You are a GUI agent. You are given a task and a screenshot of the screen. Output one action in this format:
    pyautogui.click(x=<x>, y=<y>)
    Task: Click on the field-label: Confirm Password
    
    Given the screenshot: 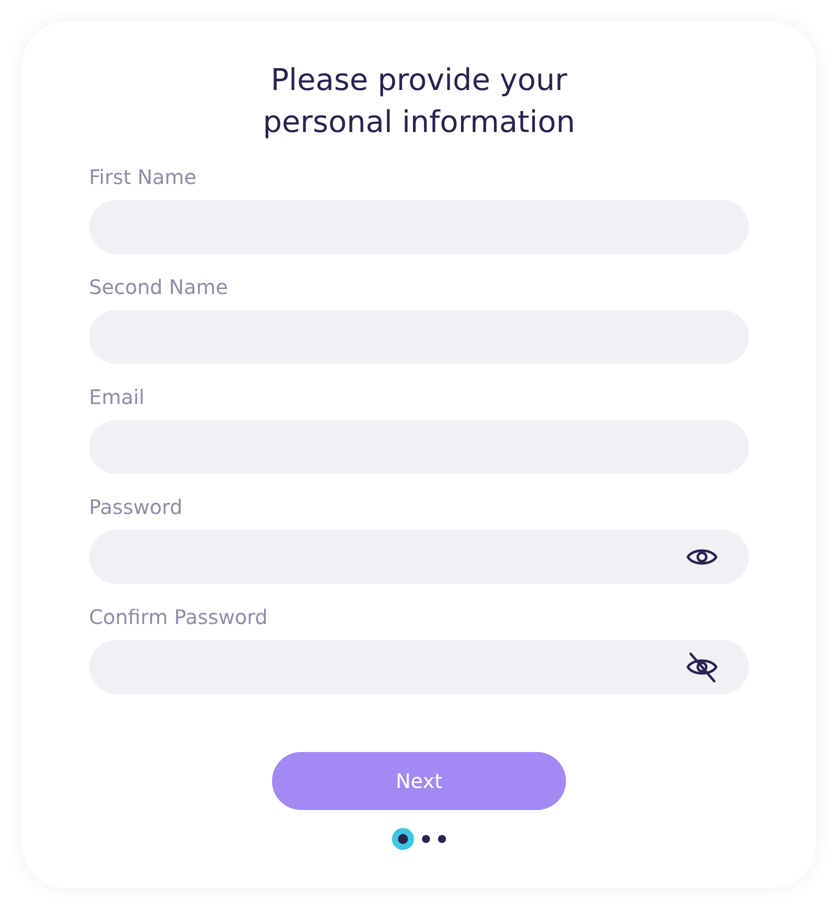 What is the action you would take?
    pyautogui.click(x=179, y=617)
    